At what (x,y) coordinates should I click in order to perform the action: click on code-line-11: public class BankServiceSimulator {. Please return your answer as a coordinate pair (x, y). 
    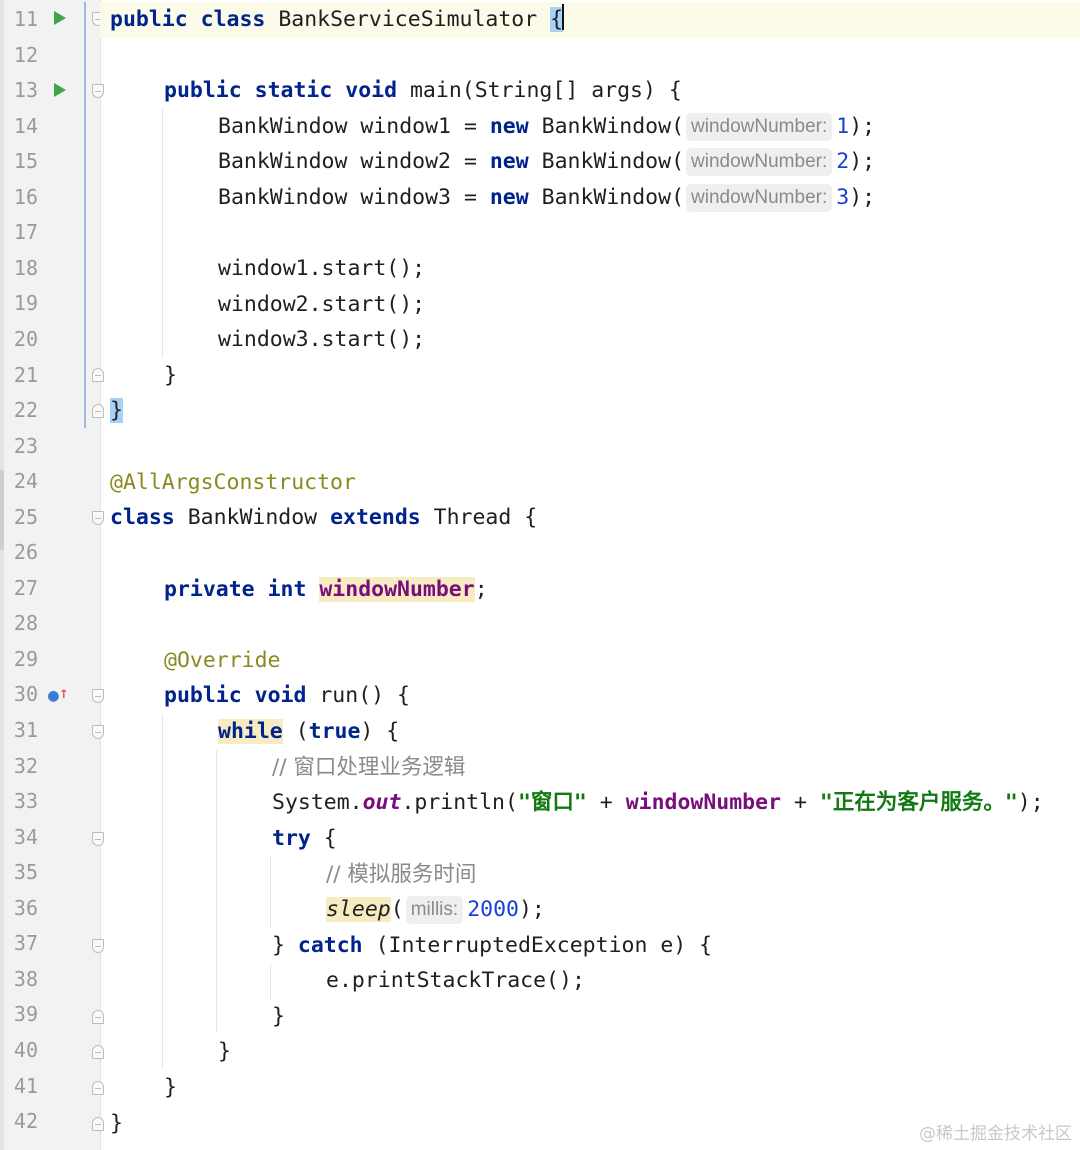
    Looking at the image, I should click on (590, 20).